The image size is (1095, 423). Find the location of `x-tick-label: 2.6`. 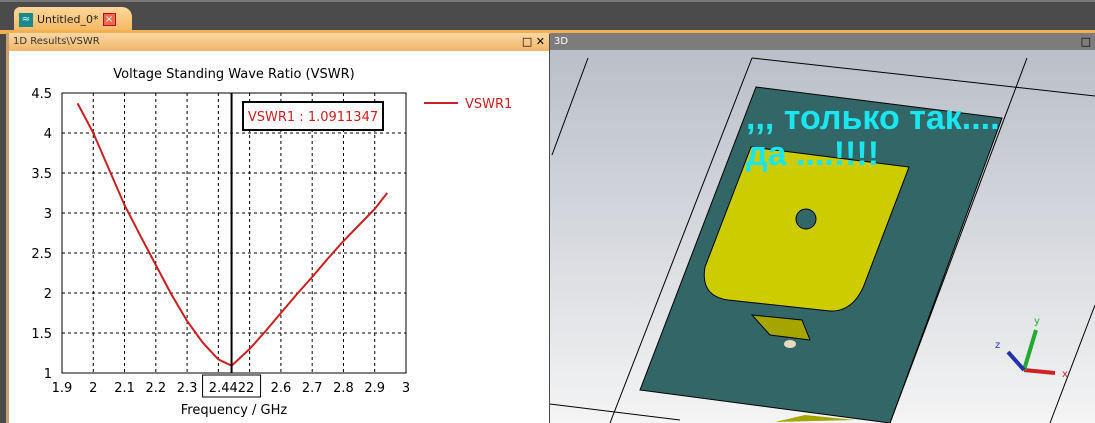

x-tick-label: 2.6 is located at coordinates (281, 388).